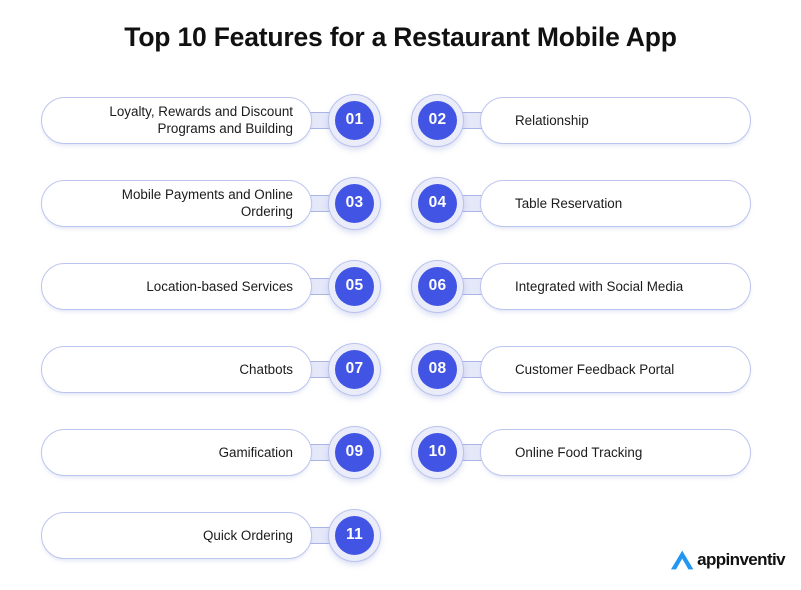  I want to click on feature-number: 03, so click(354, 203).